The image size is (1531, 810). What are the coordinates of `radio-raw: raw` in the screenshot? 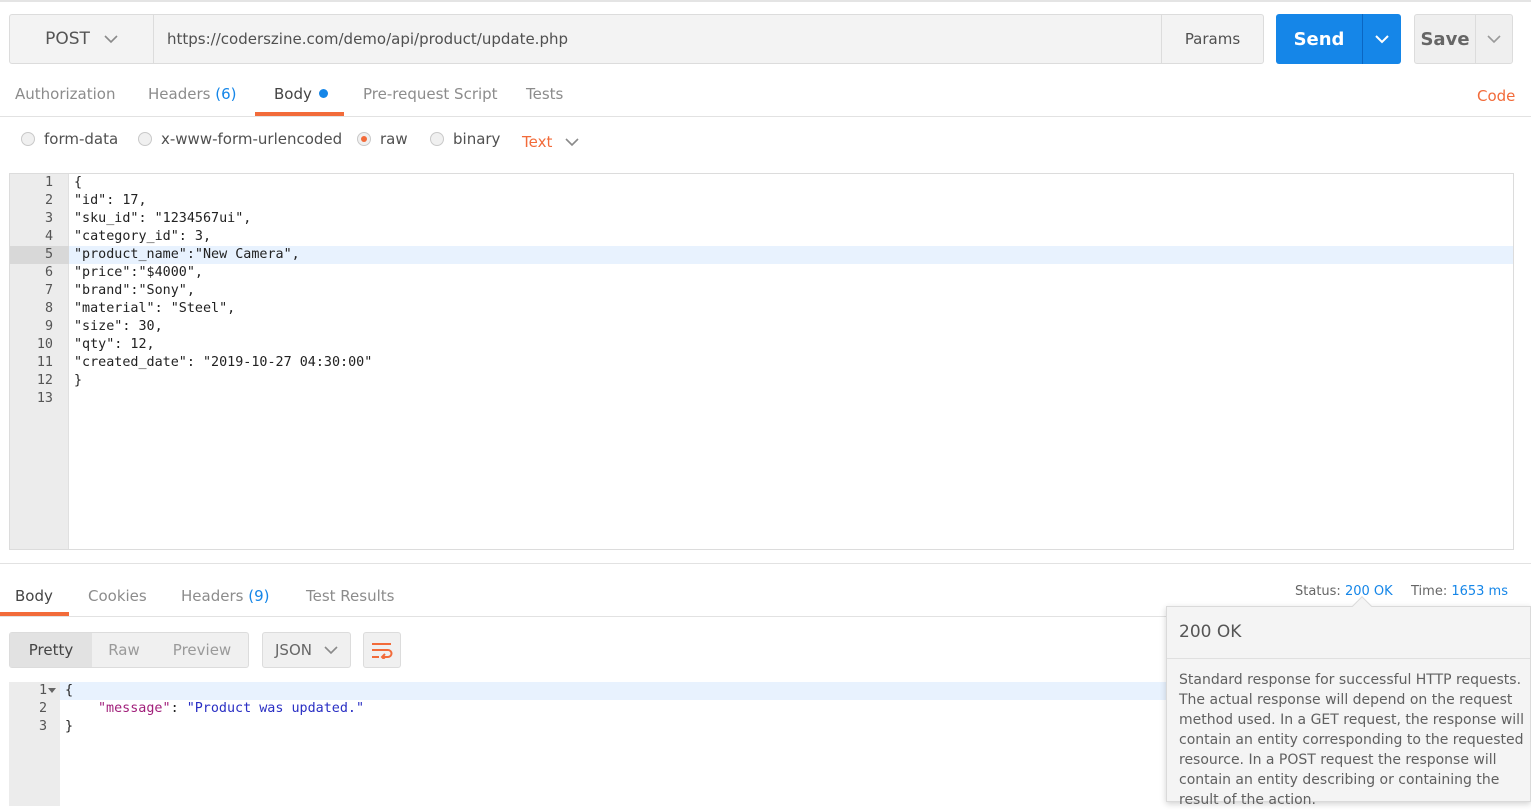 It's located at (382, 139).